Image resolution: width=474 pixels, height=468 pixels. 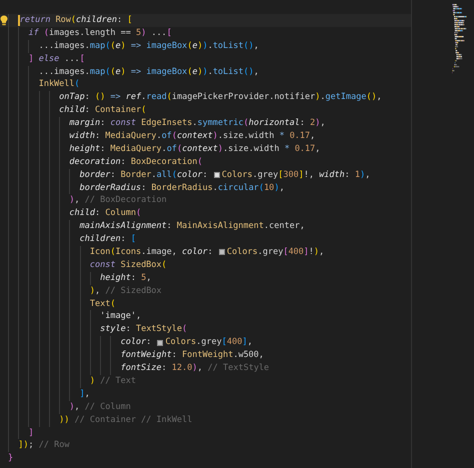 I want to click on code-text: 'image',, so click(x=121, y=317).